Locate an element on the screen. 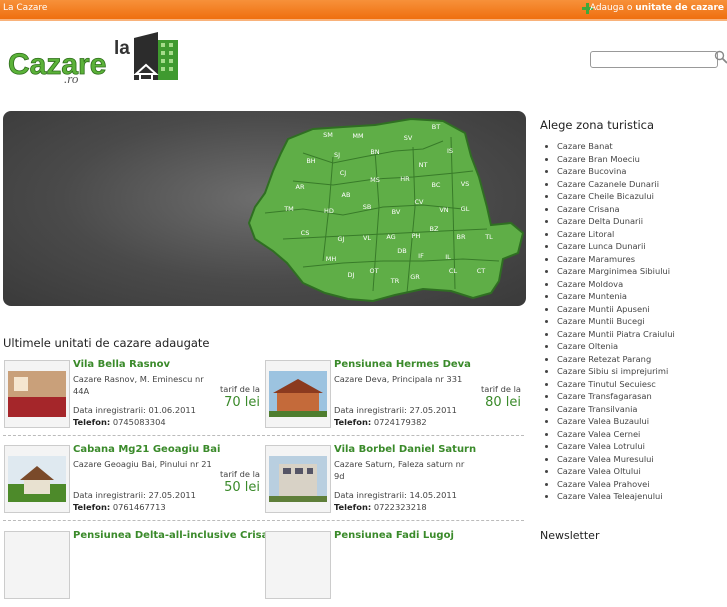  add-unit-link: Adauga o unitate de cazare is located at coordinates (657, 8).